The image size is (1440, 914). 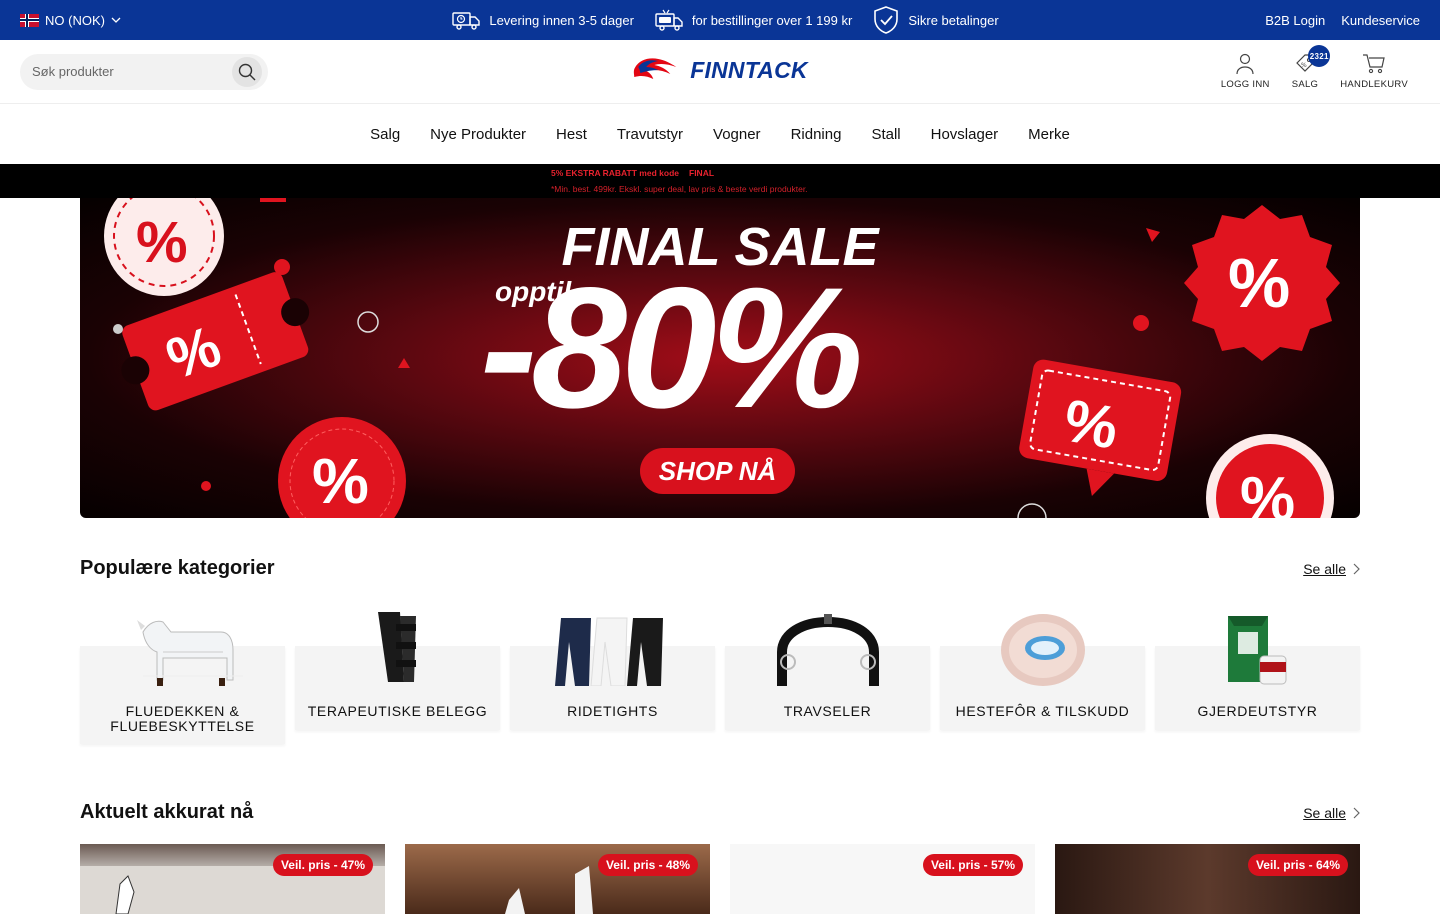 I want to click on discount-badge: Veil. pris - 47%, so click(x=322, y=865).